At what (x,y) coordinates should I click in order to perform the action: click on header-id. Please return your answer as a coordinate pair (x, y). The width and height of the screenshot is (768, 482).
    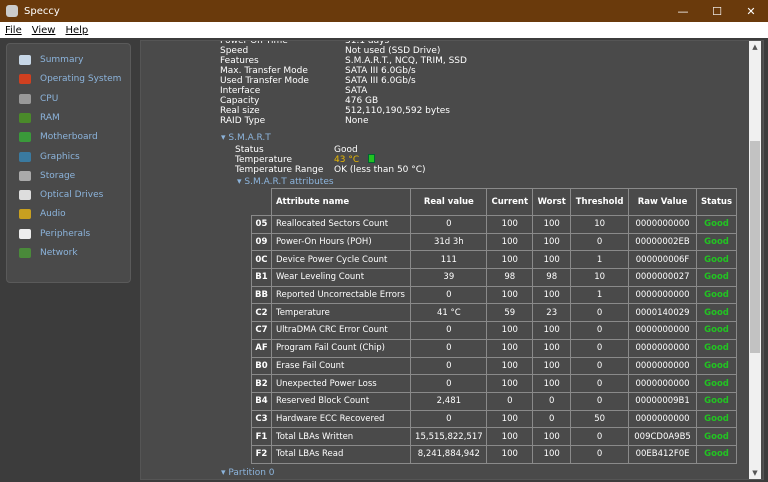
    Looking at the image, I should click on (261, 202).